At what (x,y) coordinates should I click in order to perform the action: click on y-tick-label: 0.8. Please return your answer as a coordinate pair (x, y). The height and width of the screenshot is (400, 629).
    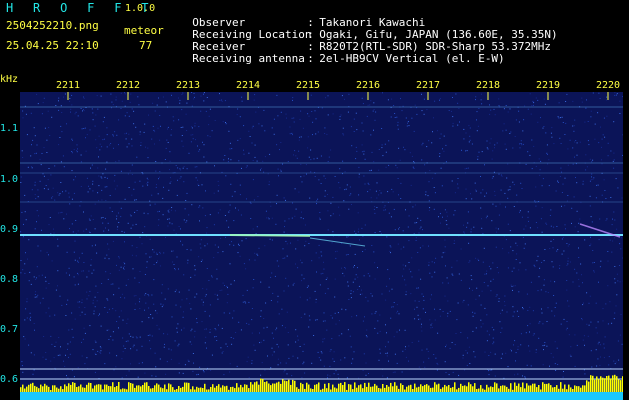
    Looking at the image, I should click on (9, 279).